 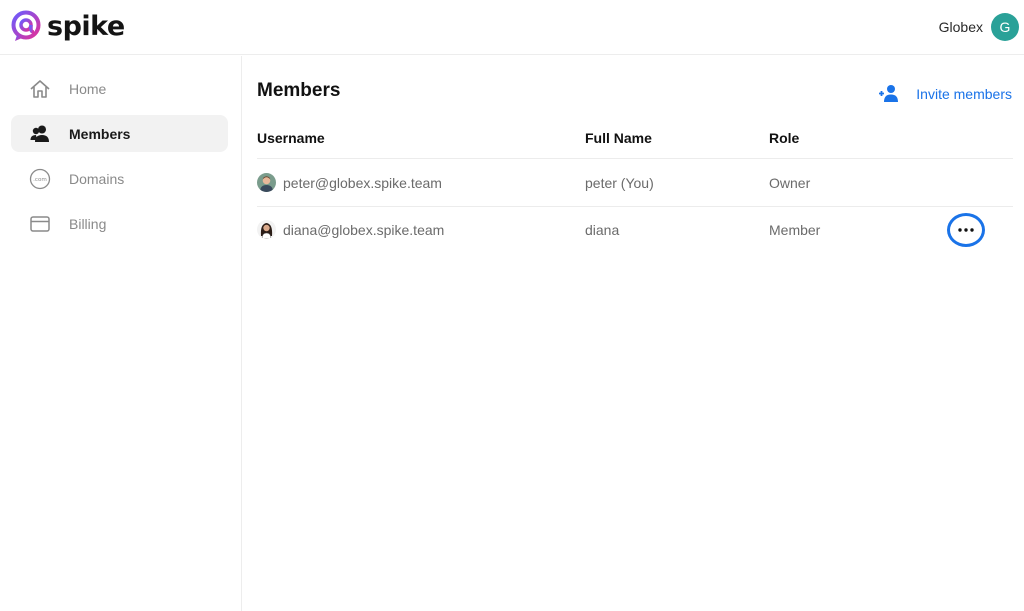 I want to click on page-title: Members, so click(x=299, y=90).